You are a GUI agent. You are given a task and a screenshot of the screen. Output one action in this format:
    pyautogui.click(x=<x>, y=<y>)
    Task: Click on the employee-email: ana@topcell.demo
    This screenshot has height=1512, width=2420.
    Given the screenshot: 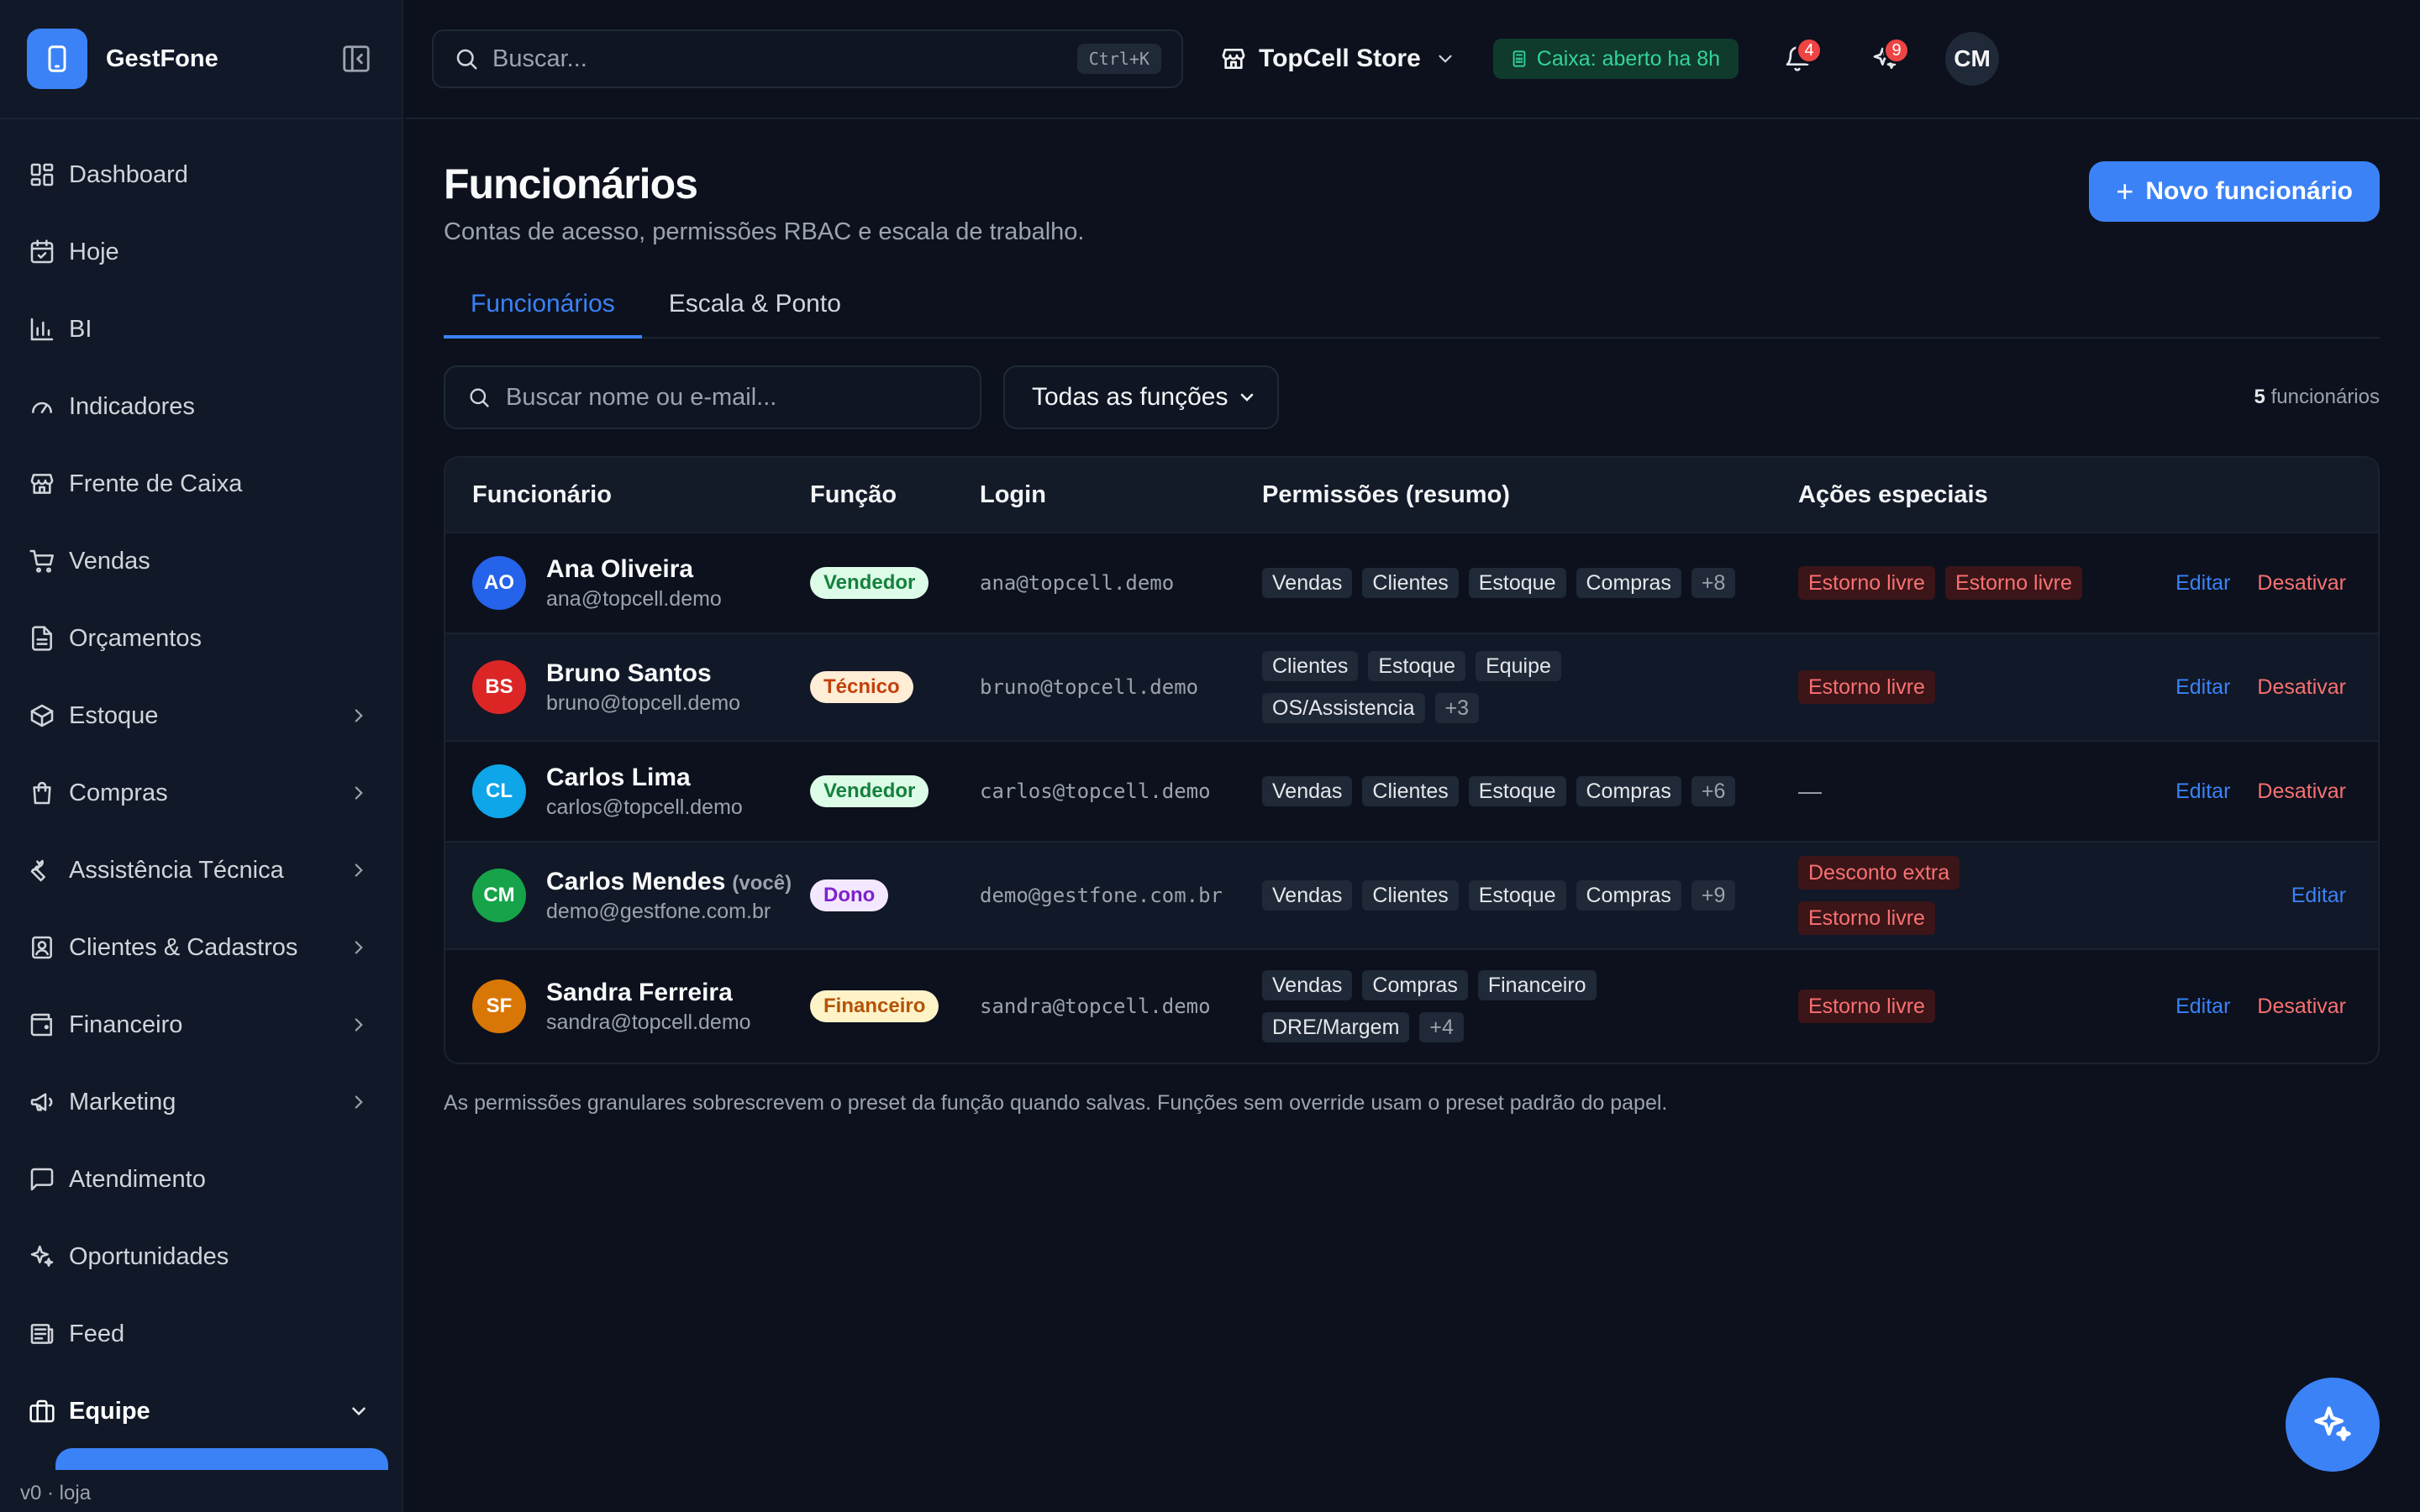 What is the action you would take?
    pyautogui.click(x=634, y=598)
    